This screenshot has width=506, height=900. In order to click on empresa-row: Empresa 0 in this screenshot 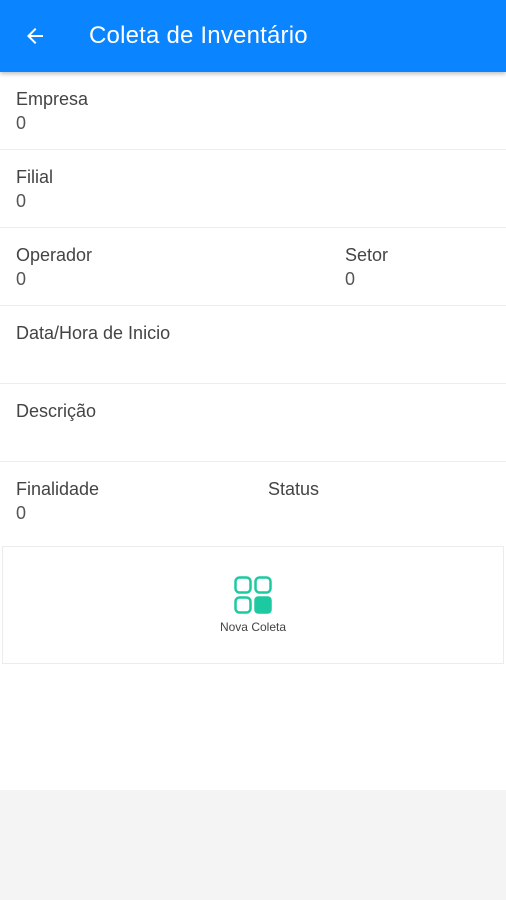, I will do `click(253, 111)`.